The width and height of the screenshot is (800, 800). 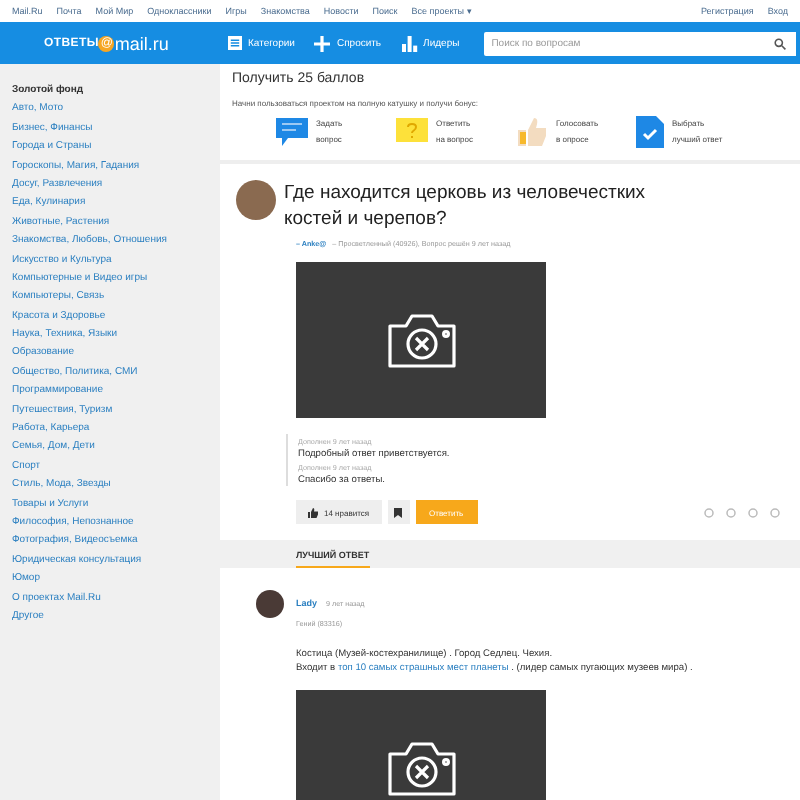 I want to click on logo-text: mail.ru, so click(x=141, y=43).